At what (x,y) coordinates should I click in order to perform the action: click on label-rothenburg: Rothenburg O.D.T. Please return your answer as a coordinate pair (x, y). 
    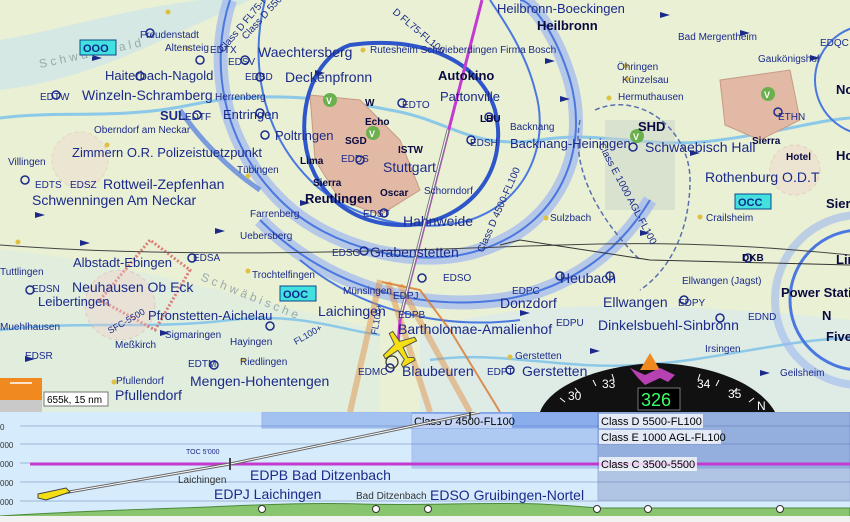
    Looking at the image, I should click on (762, 177).